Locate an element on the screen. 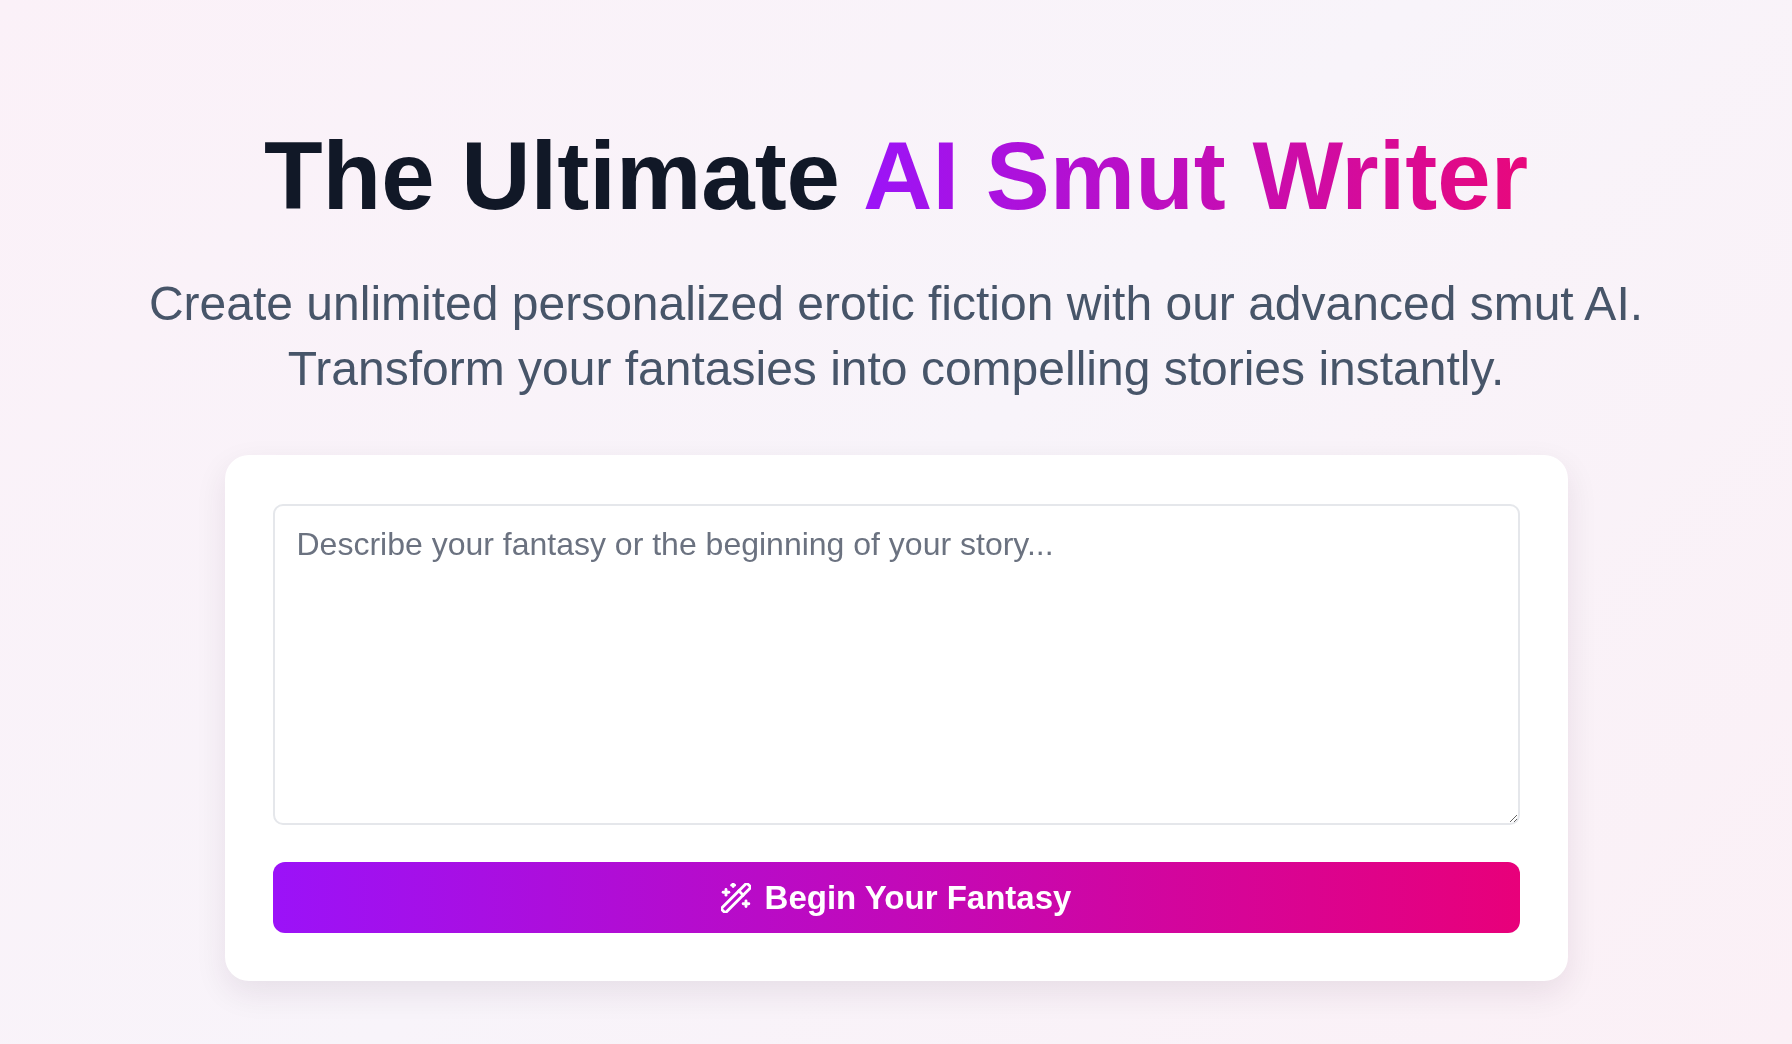 This screenshot has height=1044, width=1792. magic-wand-icon is located at coordinates (735, 897).